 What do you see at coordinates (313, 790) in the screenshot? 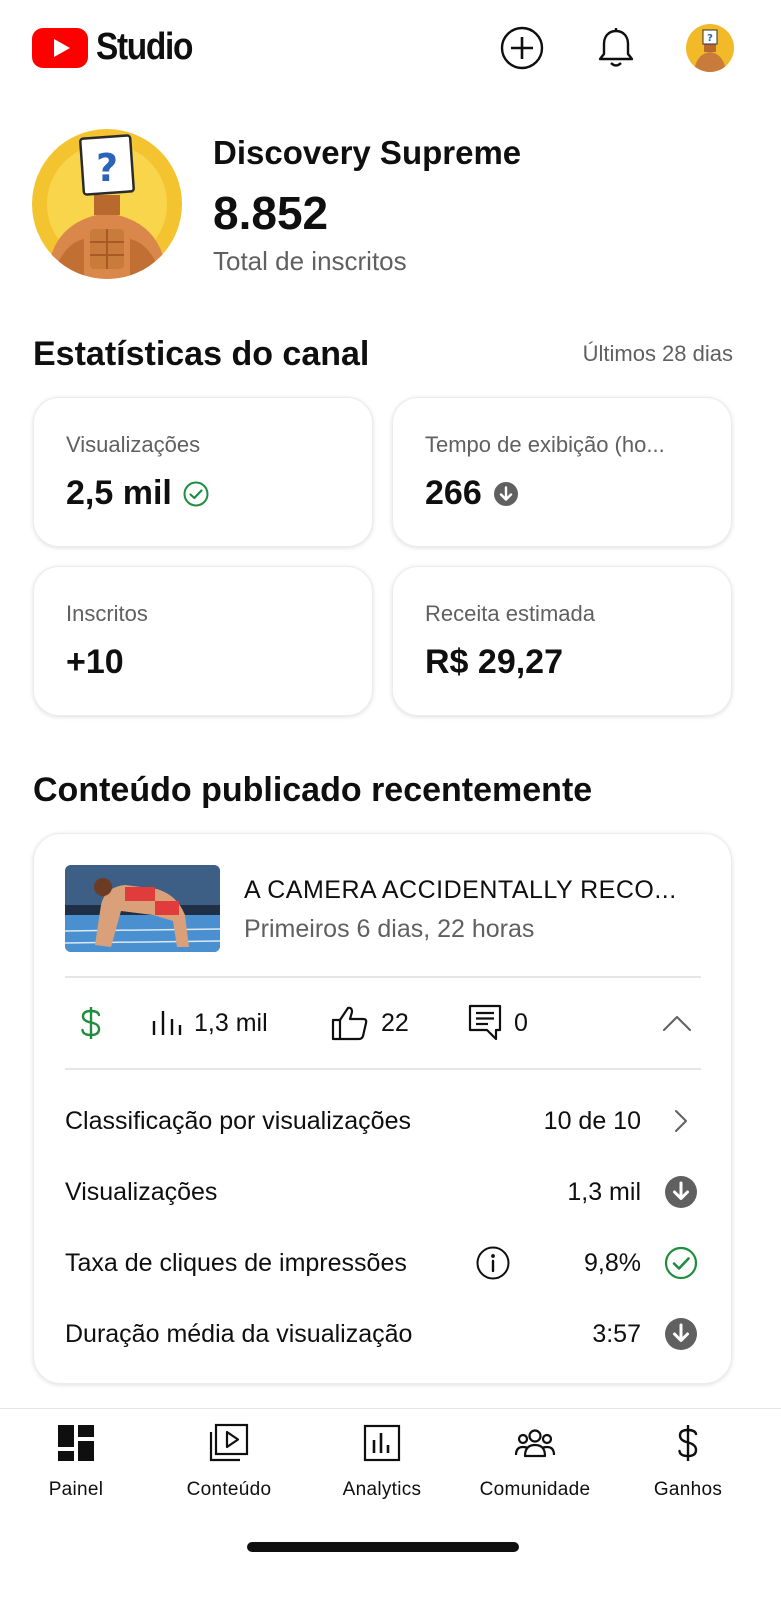
I see `recent-section-title: Conteúdo publicado recentemente` at bounding box center [313, 790].